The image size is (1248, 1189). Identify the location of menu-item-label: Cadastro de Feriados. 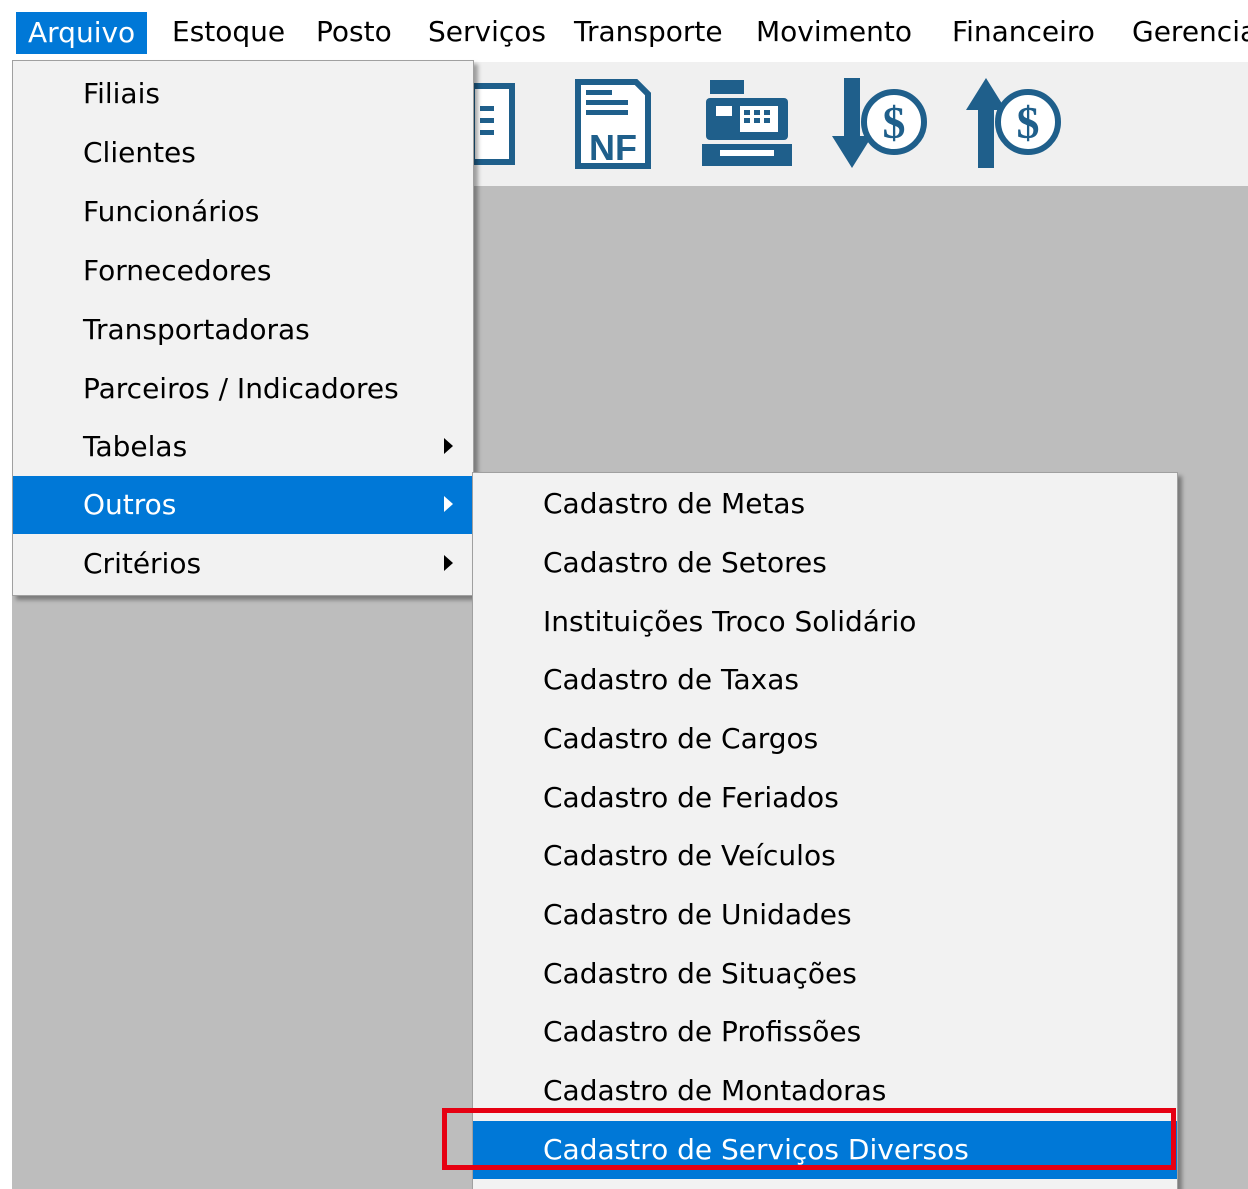
(691, 797).